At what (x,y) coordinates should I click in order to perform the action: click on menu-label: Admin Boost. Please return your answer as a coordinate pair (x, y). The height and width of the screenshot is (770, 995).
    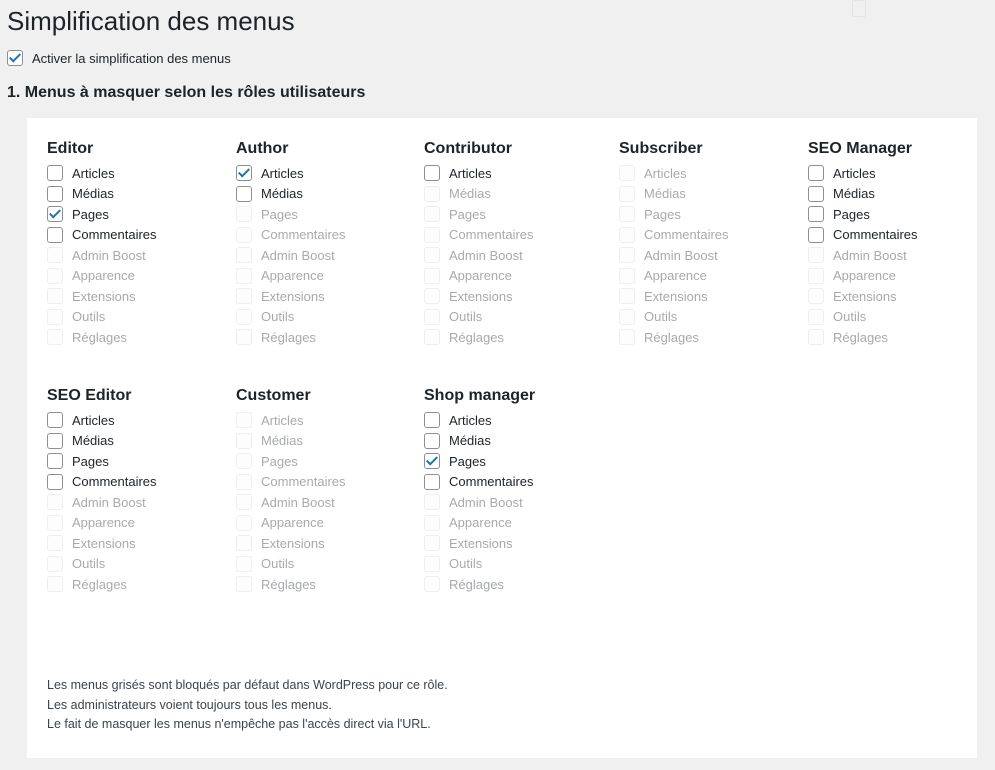
    Looking at the image, I should click on (109, 502).